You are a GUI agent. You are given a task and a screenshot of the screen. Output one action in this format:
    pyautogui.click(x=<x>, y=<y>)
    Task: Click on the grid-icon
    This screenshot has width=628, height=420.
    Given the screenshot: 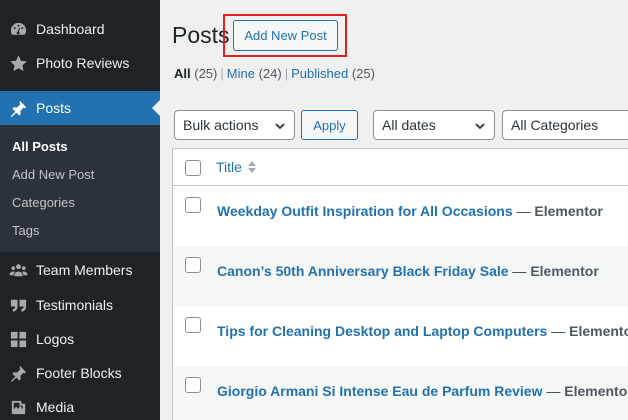 What is the action you would take?
    pyautogui.click(x=18, y=339)
    